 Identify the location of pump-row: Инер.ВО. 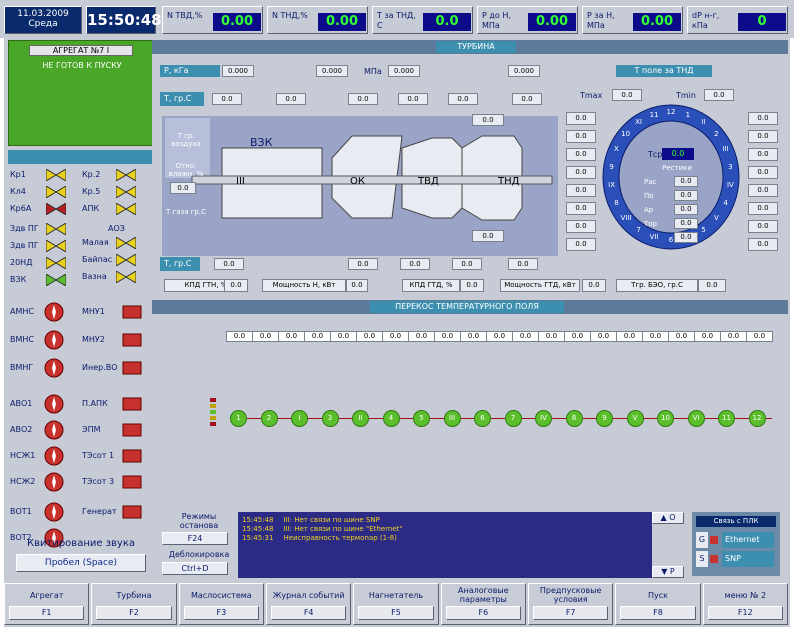
(116, 368).